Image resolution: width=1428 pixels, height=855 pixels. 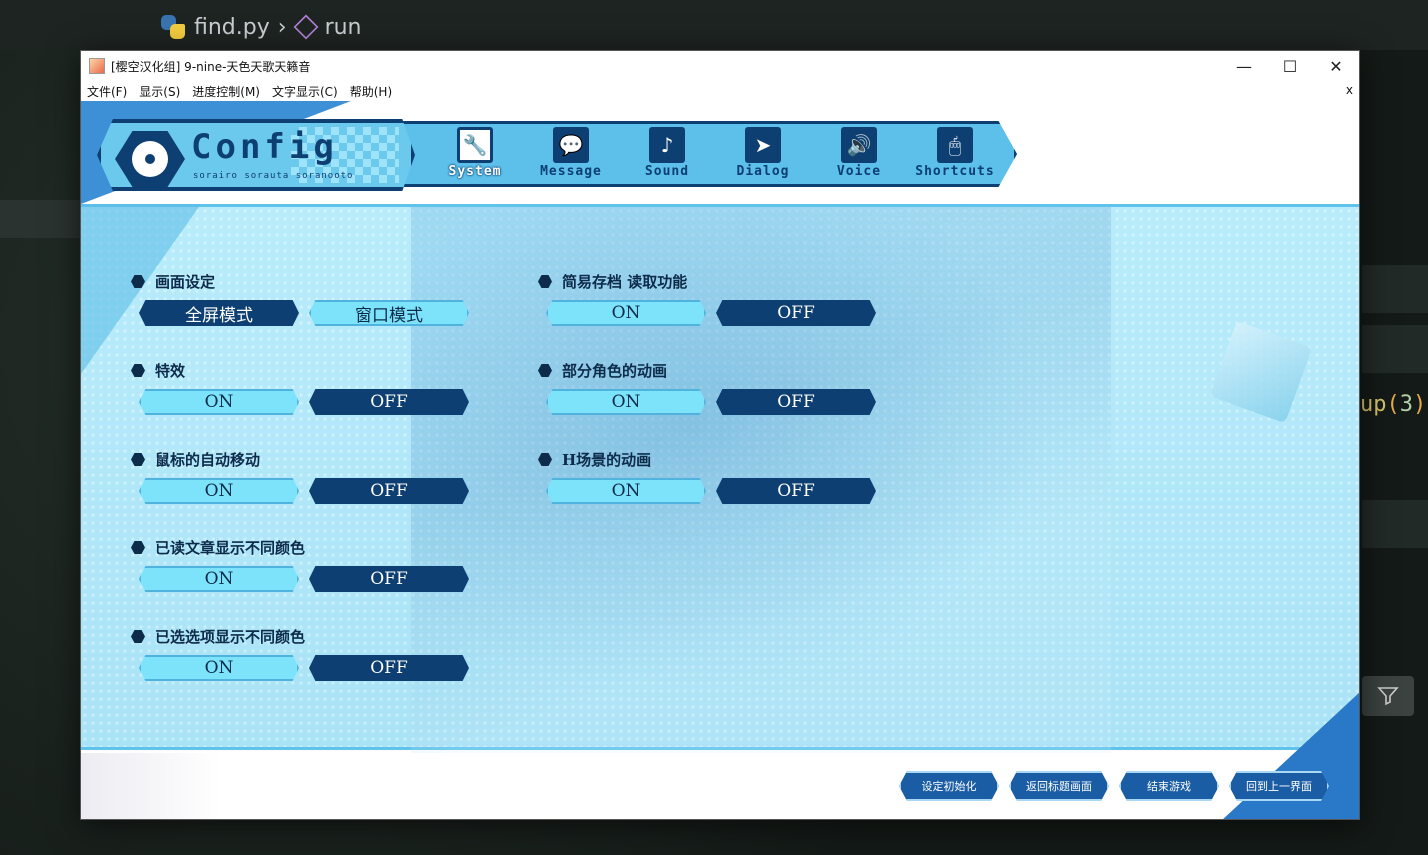 What do you see at coordinates (300, 298) in the screenshot?
I see `setting-screen-mode: 画面设定 全屏模式 窗口模式` at bounding box center [300, 298].